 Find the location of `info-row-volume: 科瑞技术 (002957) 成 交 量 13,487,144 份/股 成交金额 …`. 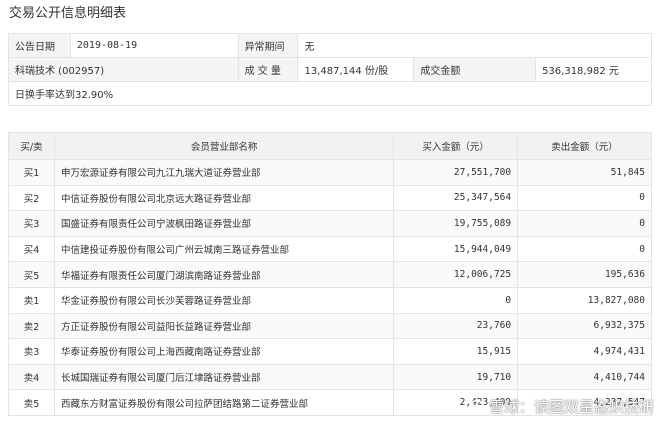

info-row-volume: 科瑞技术 (002957) 成 交 量 13,487,144 份/股 成交金额 … is located at coordinates (330, 69).